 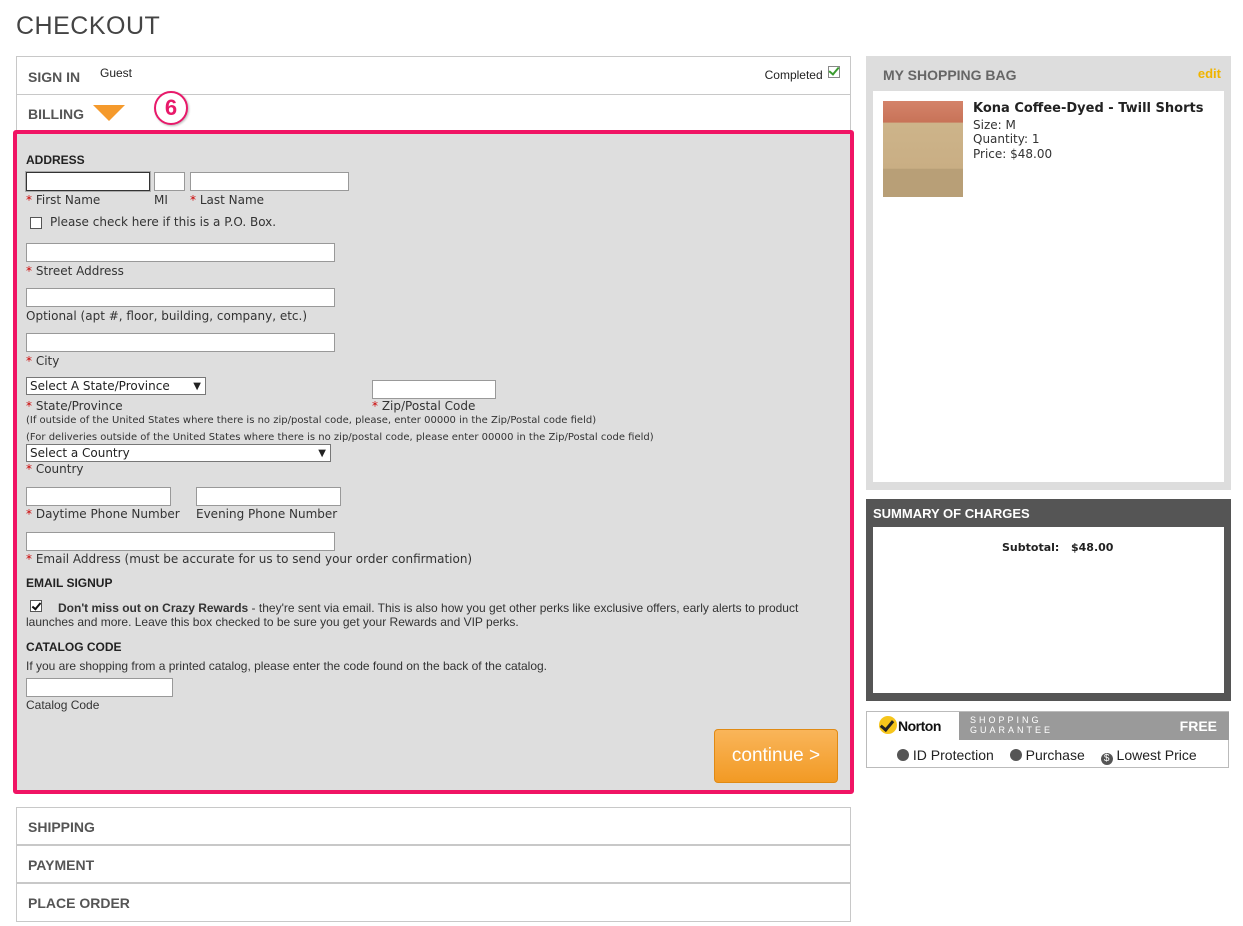 What do you see at coordinates (55, 469) in the screenshot?
I see `country-label: * Country` at bounding box center [55, 469].